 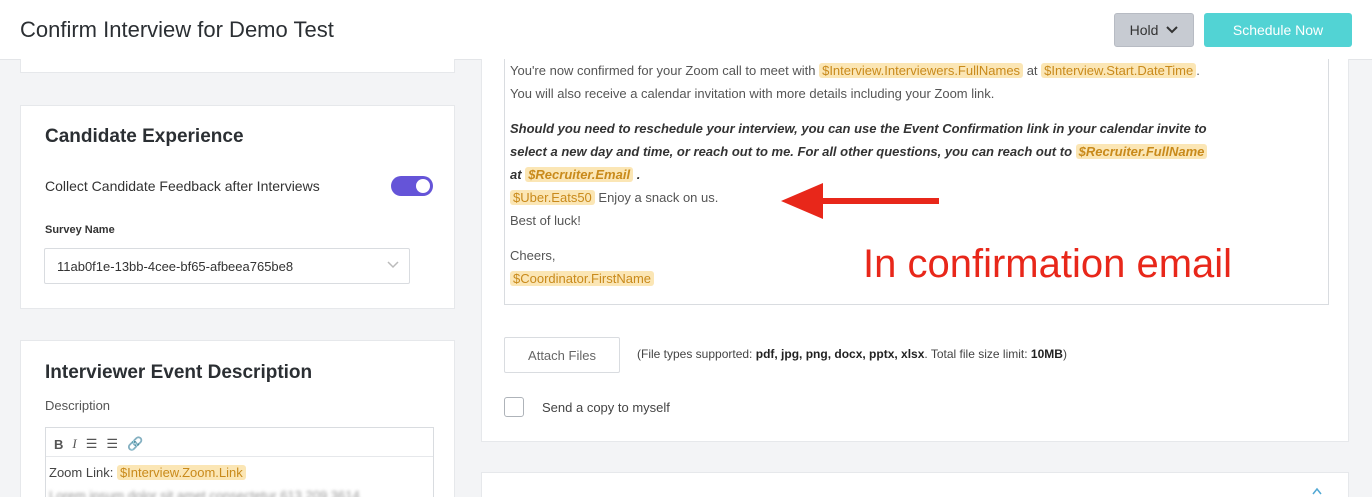 What do you see at coordinates (1119, 70) in the screenshot?
I see `datetime-token: $Interview.Start.DateTime` at bounding box center [1119, 70].